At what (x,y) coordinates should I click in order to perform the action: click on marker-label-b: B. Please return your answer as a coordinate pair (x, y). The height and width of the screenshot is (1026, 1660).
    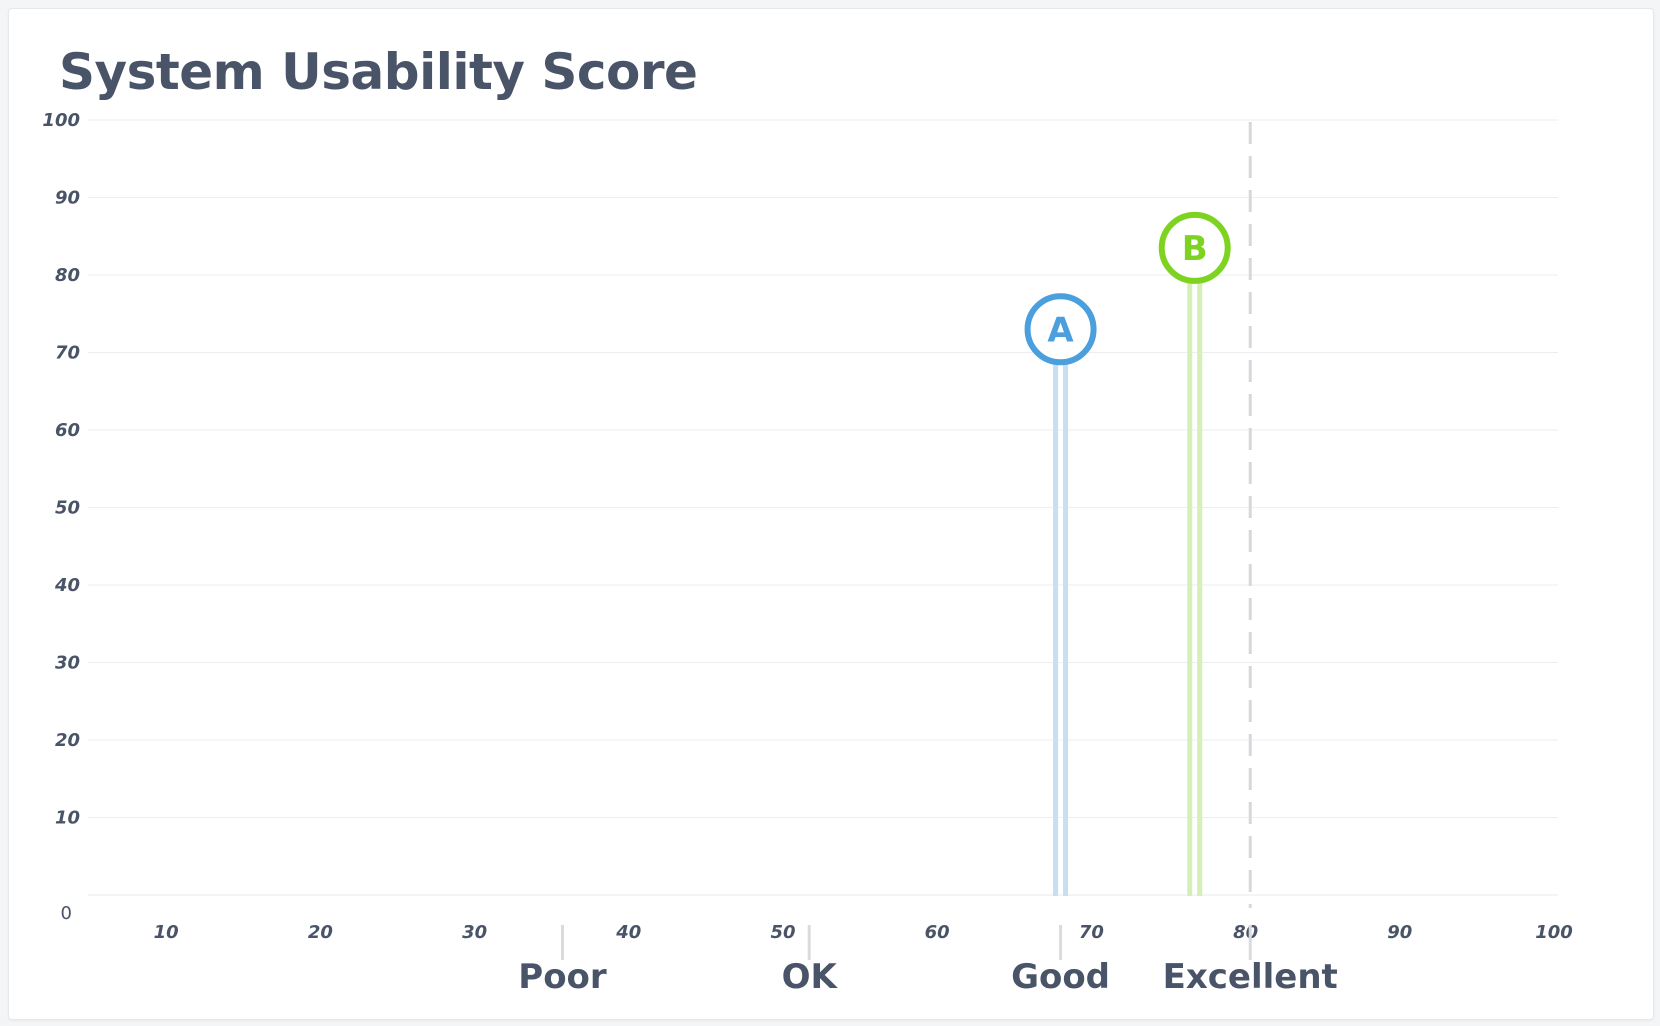
    Looking at the image, I should click on (1195, 249).